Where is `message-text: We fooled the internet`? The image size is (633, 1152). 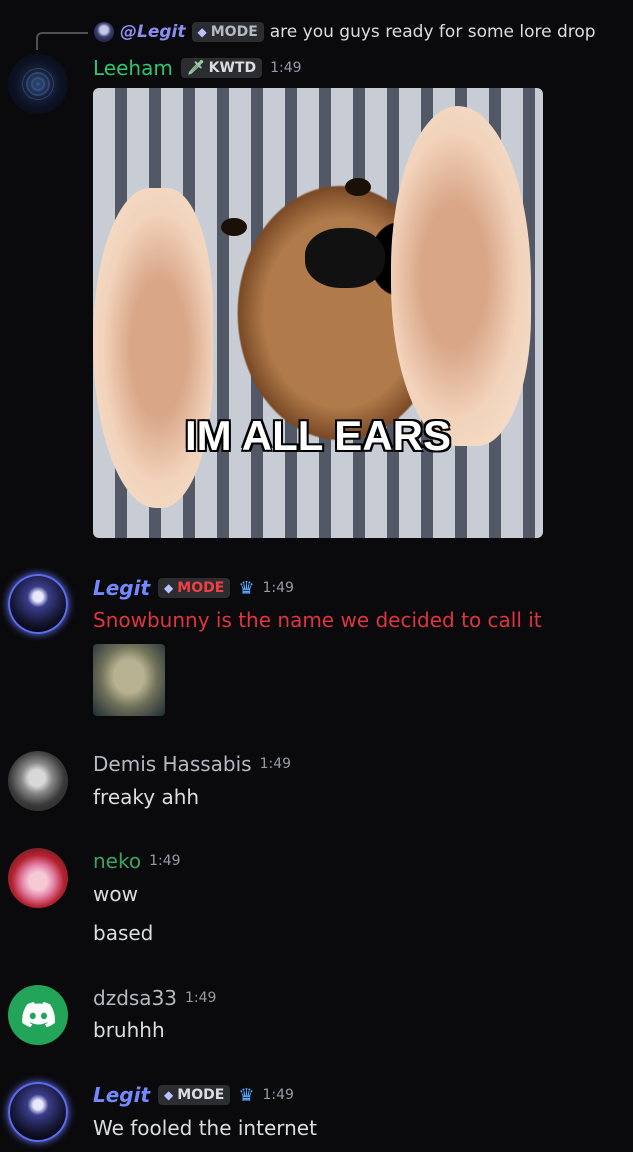 message-text: We fooled the internet is located at coordinates (205, 1128).